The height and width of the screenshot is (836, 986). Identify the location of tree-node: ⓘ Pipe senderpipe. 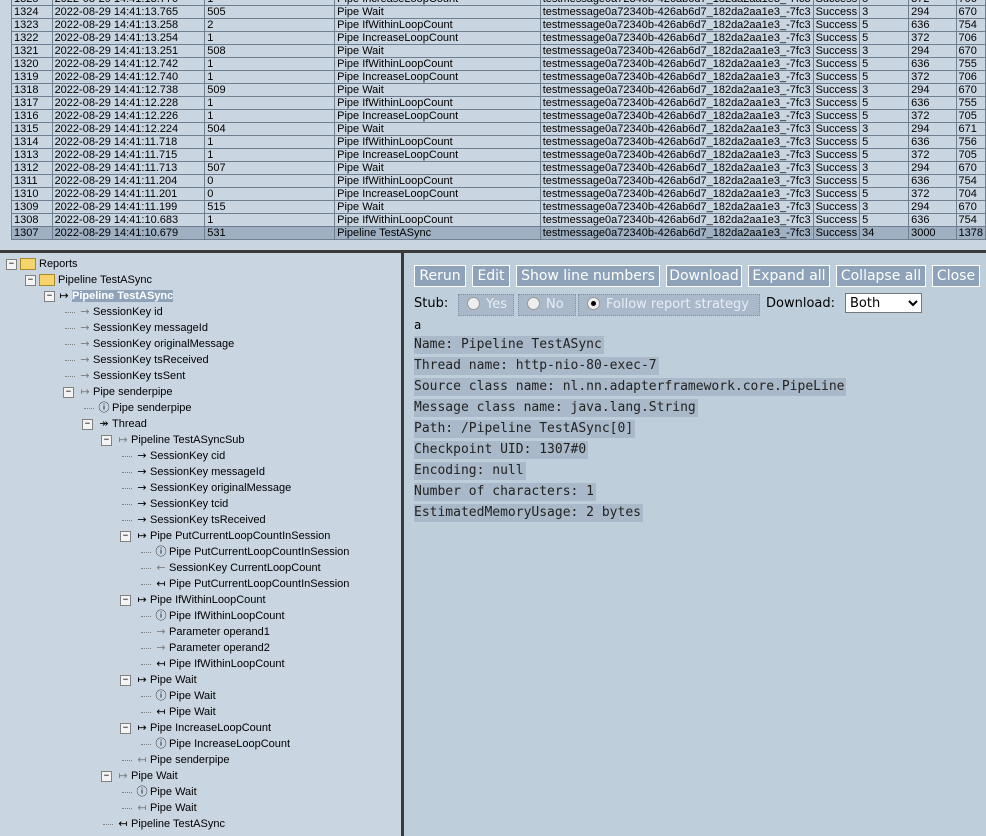
(144, 408).